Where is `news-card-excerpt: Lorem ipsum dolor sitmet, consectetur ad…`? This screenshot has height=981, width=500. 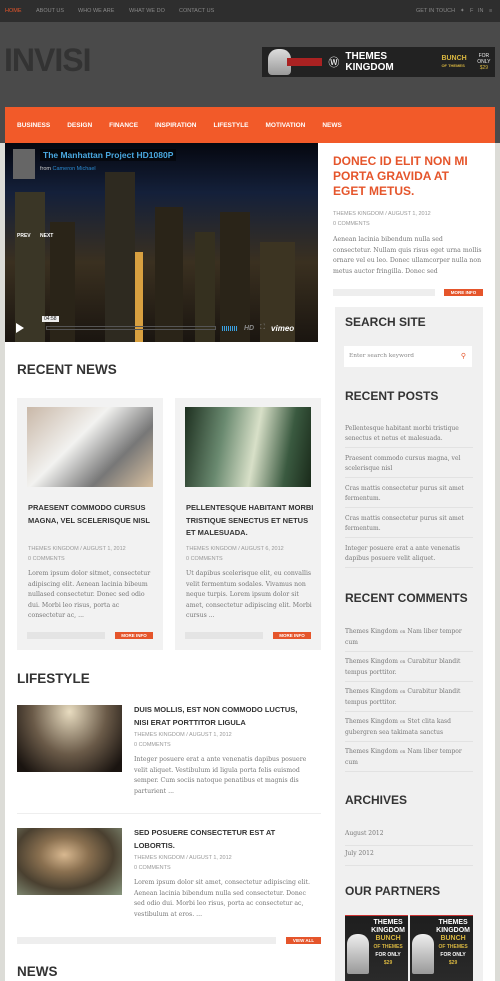 news-card-excerpt: Lorem ipsum dolor sitmet, consectetur ad… is located at coordinates (89, 594).